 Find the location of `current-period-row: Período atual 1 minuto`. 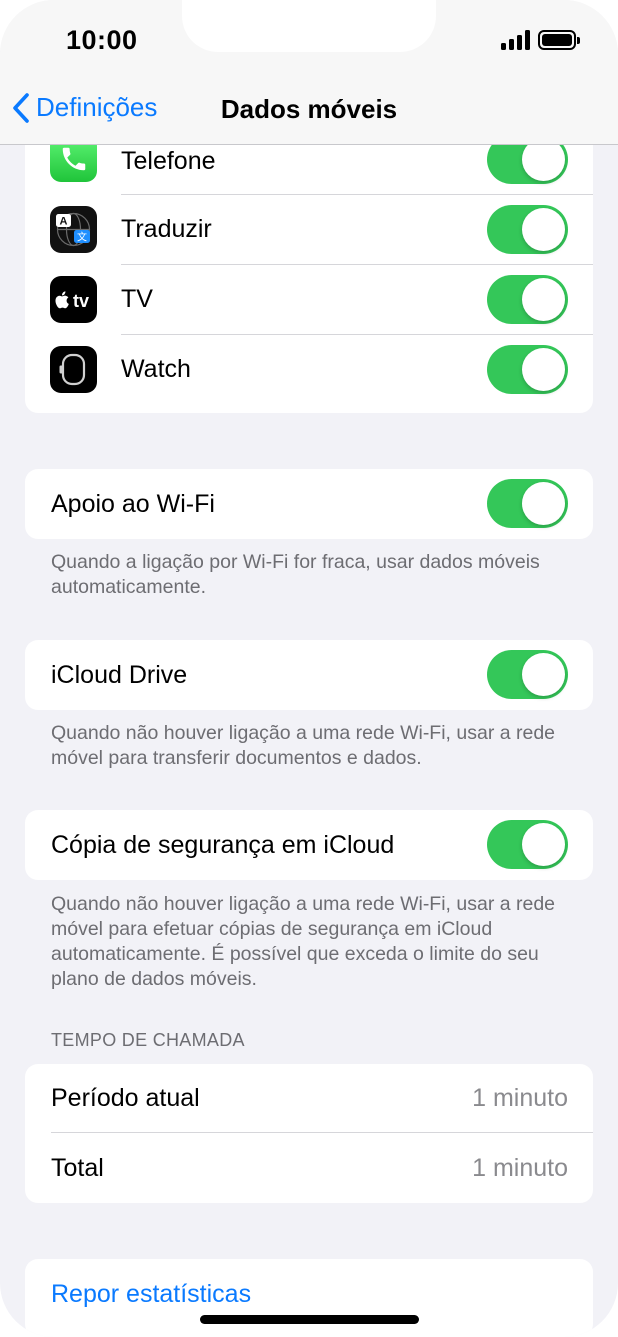

current-period-row: Período atual 1 minuto is located at coordinates (309, 1098).